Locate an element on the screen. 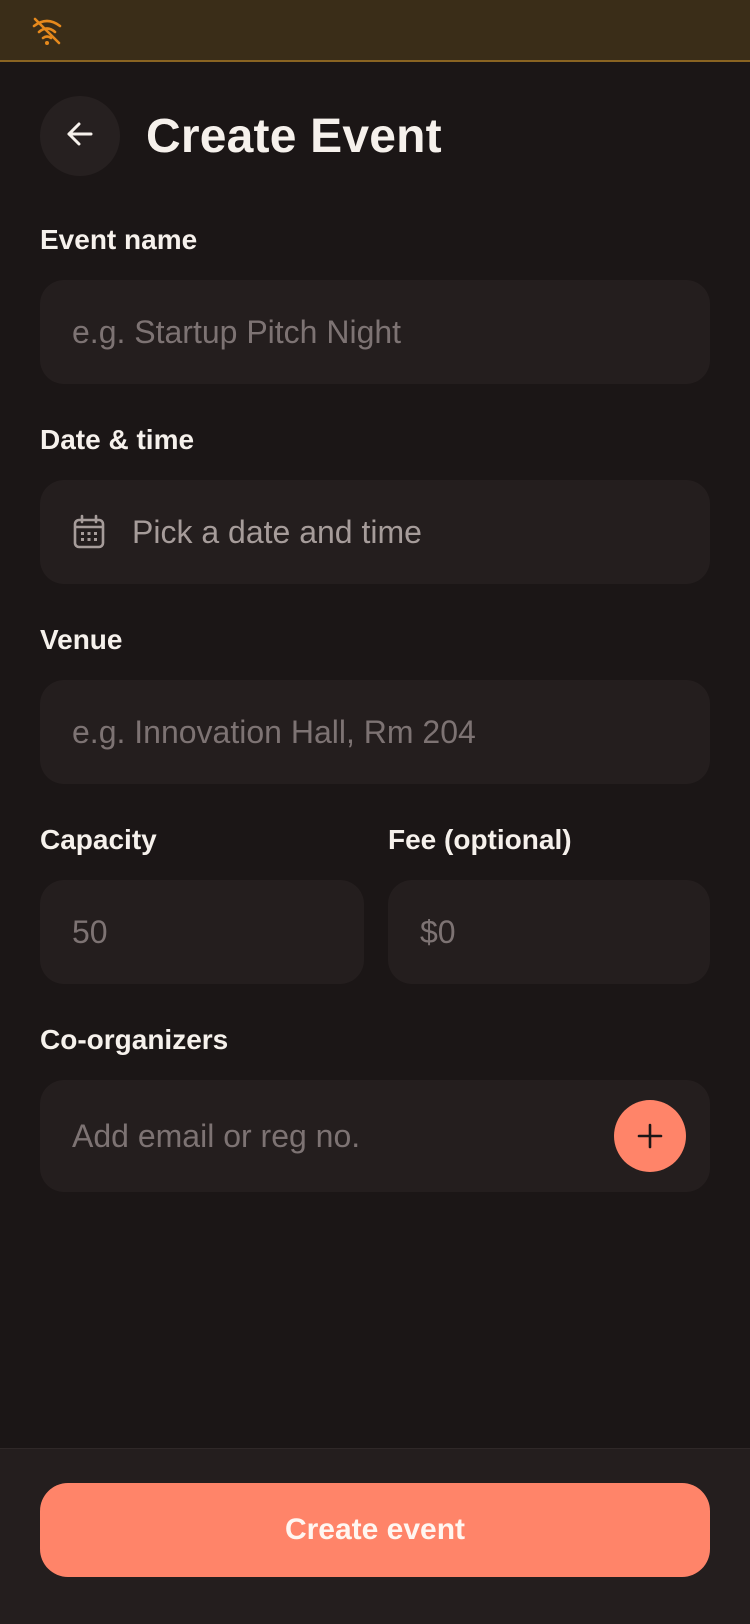 This screenshot has height=1624, width=750. plus-icon is located at coordinates (650, 1136).